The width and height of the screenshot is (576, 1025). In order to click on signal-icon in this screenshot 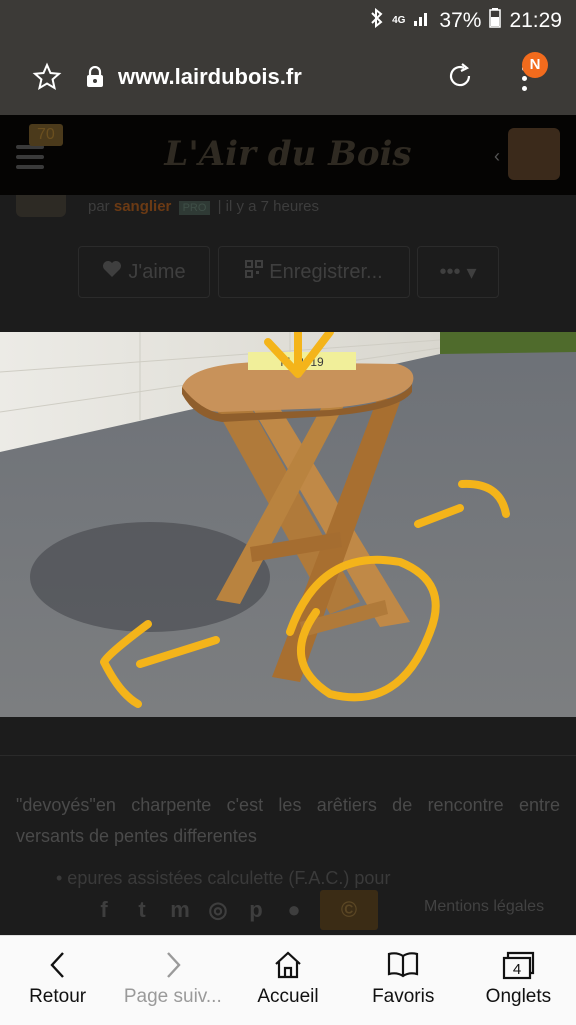, I will do `click(422, 21)`.